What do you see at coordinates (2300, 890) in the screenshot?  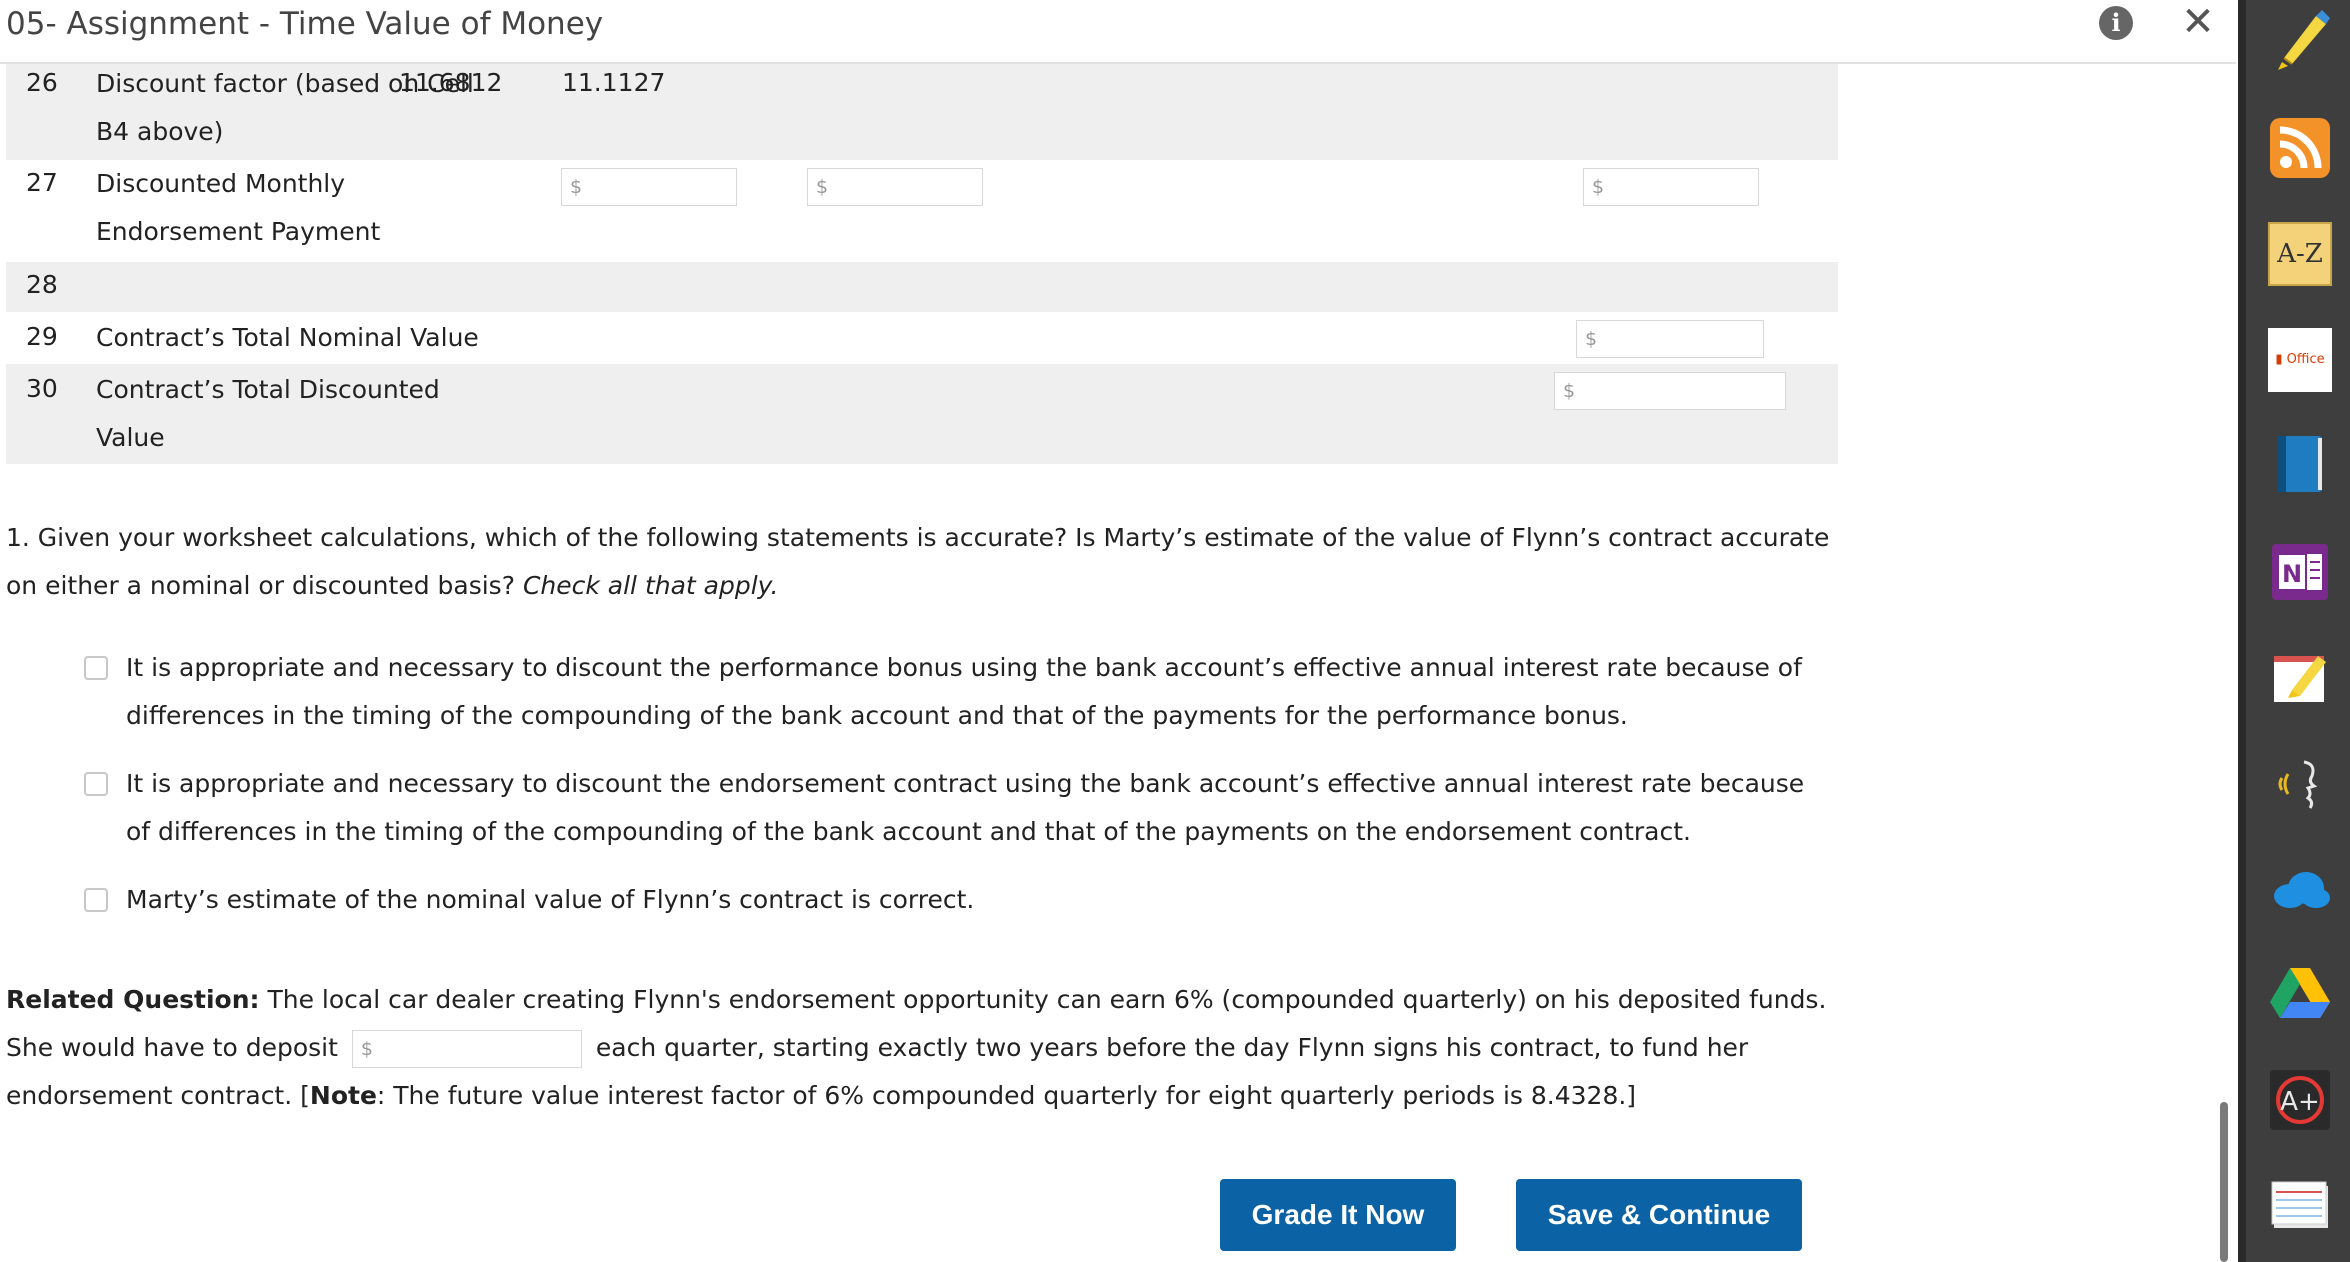 I see `onedrive-icon` at bounding box center [2300, 890].